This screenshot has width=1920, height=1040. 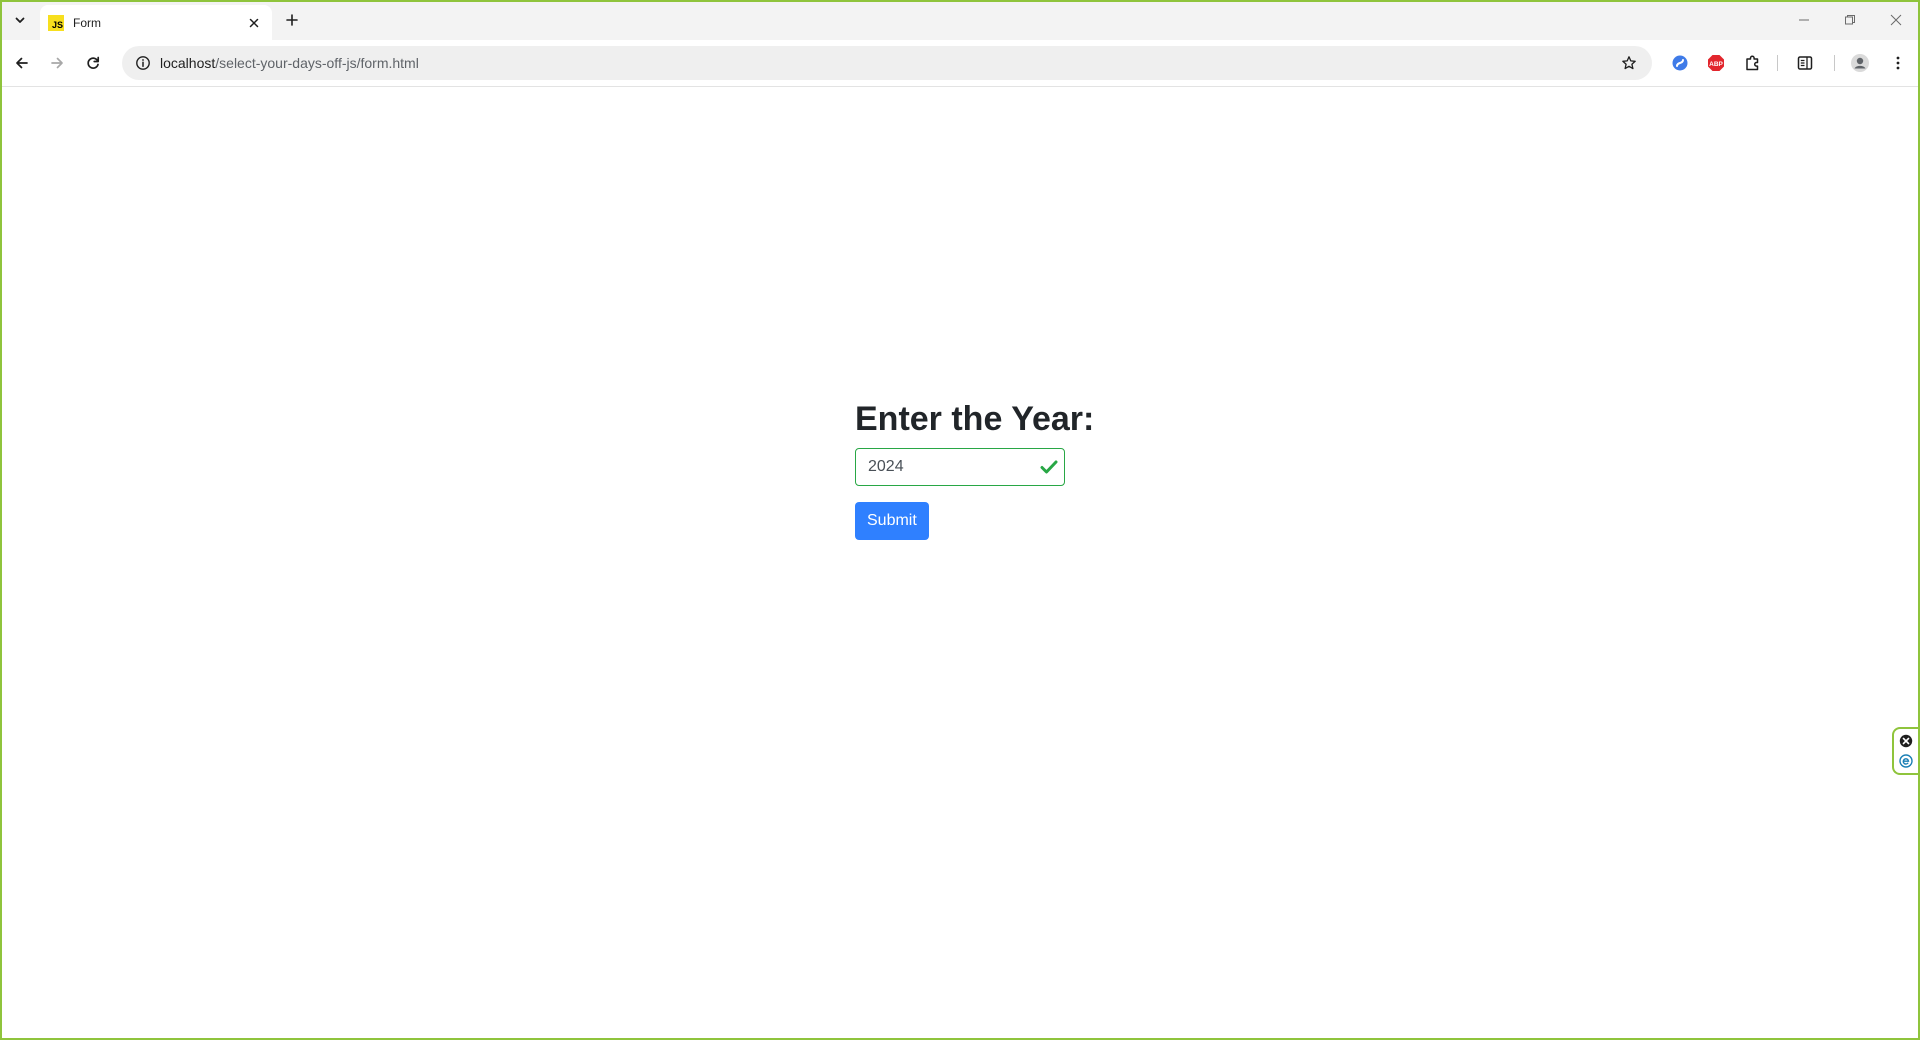 What do you see at coordinates (1906, 760) in the screenshot?
I see `extension-e-icon` at bounding box center [1906, 760].